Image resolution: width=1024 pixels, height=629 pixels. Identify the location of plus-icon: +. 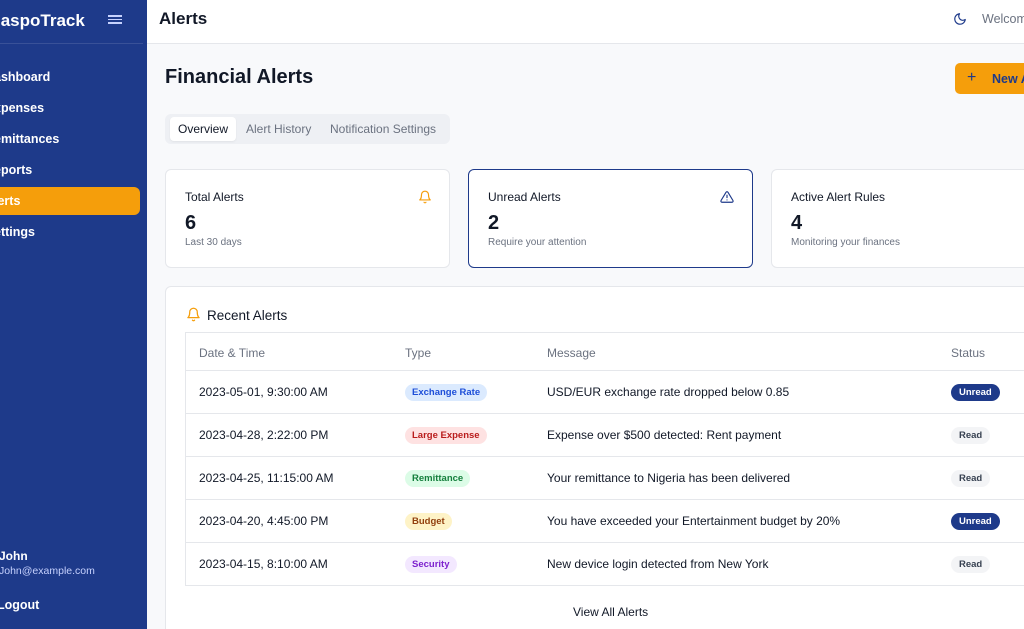
(972, 77).